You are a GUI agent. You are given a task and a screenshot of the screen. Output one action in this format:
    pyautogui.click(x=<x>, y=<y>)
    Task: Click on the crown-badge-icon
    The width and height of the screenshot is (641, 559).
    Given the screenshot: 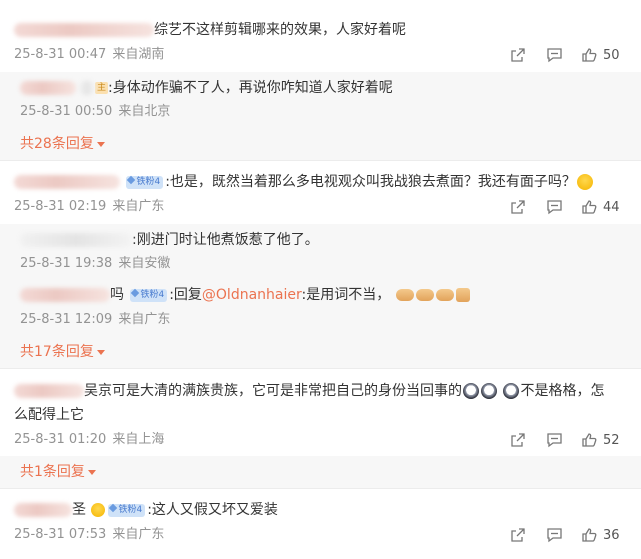 What is the action you would take?
    pyautogui.click(x=98, y=510)
    